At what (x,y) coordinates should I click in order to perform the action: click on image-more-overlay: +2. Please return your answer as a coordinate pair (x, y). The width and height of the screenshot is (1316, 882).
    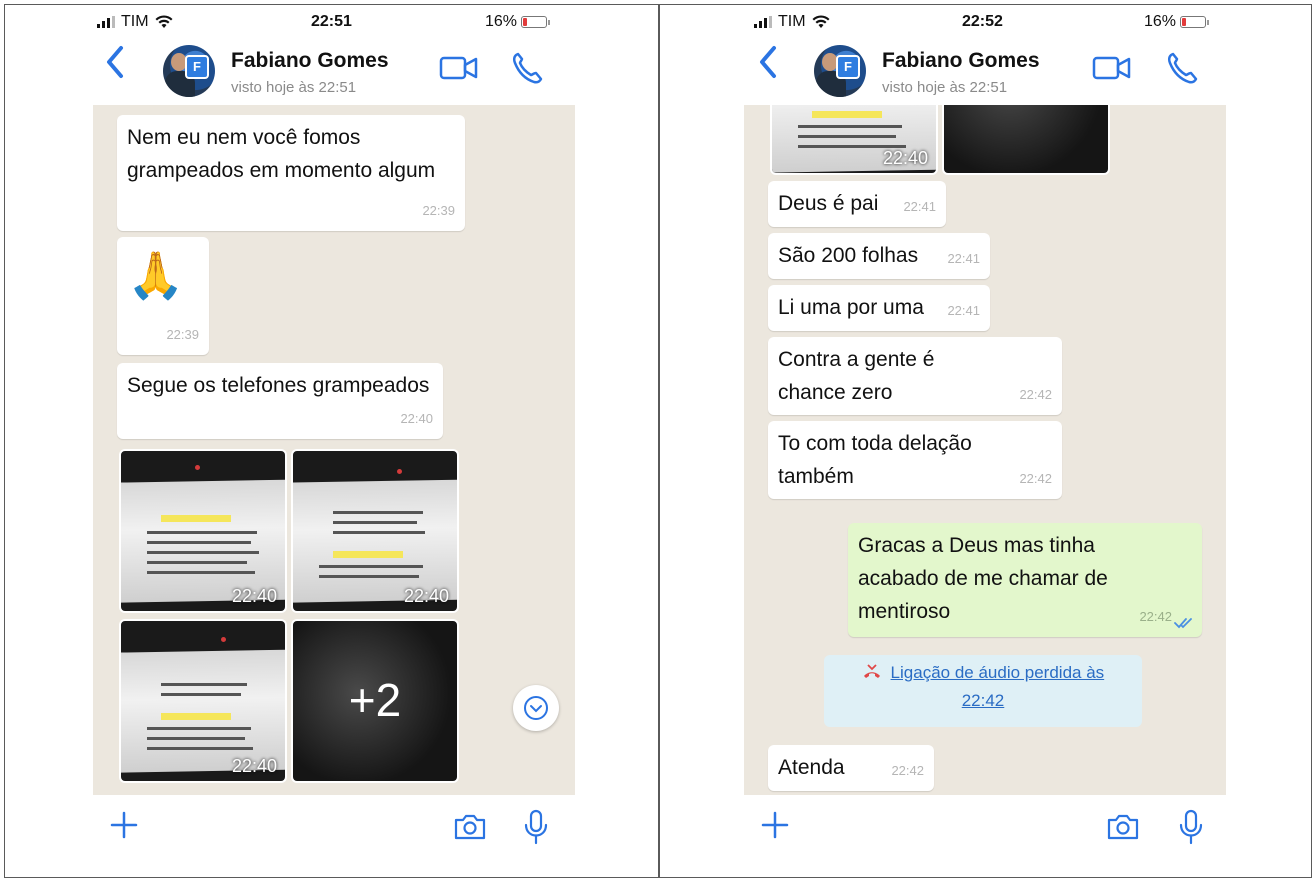
    Looking at the image, I should click on (375, 701).